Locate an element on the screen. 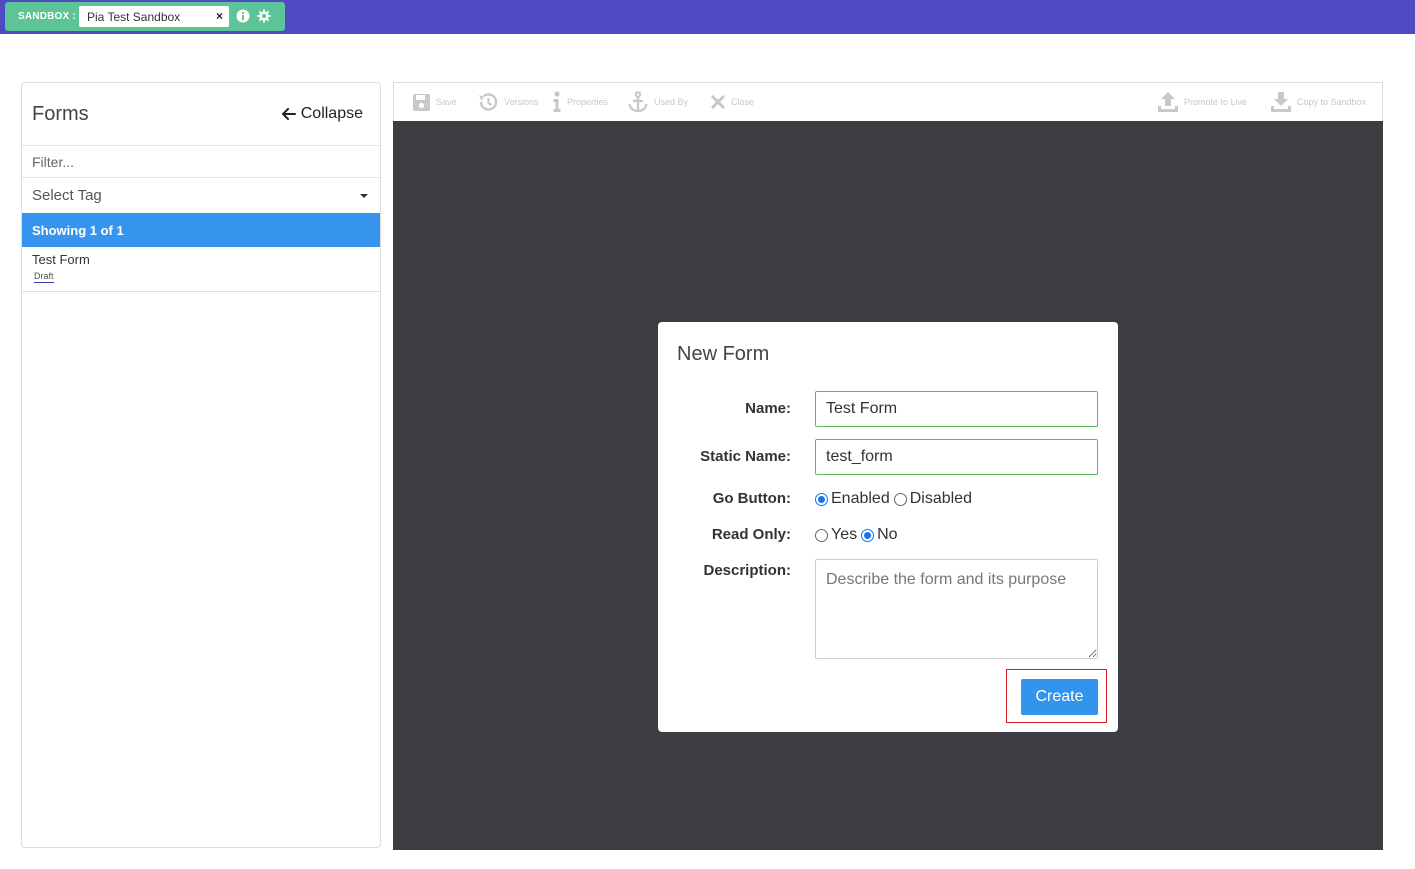 This screenshot has width=1415, height=869. arrow-left-icon is located at coordinates (288, 114).